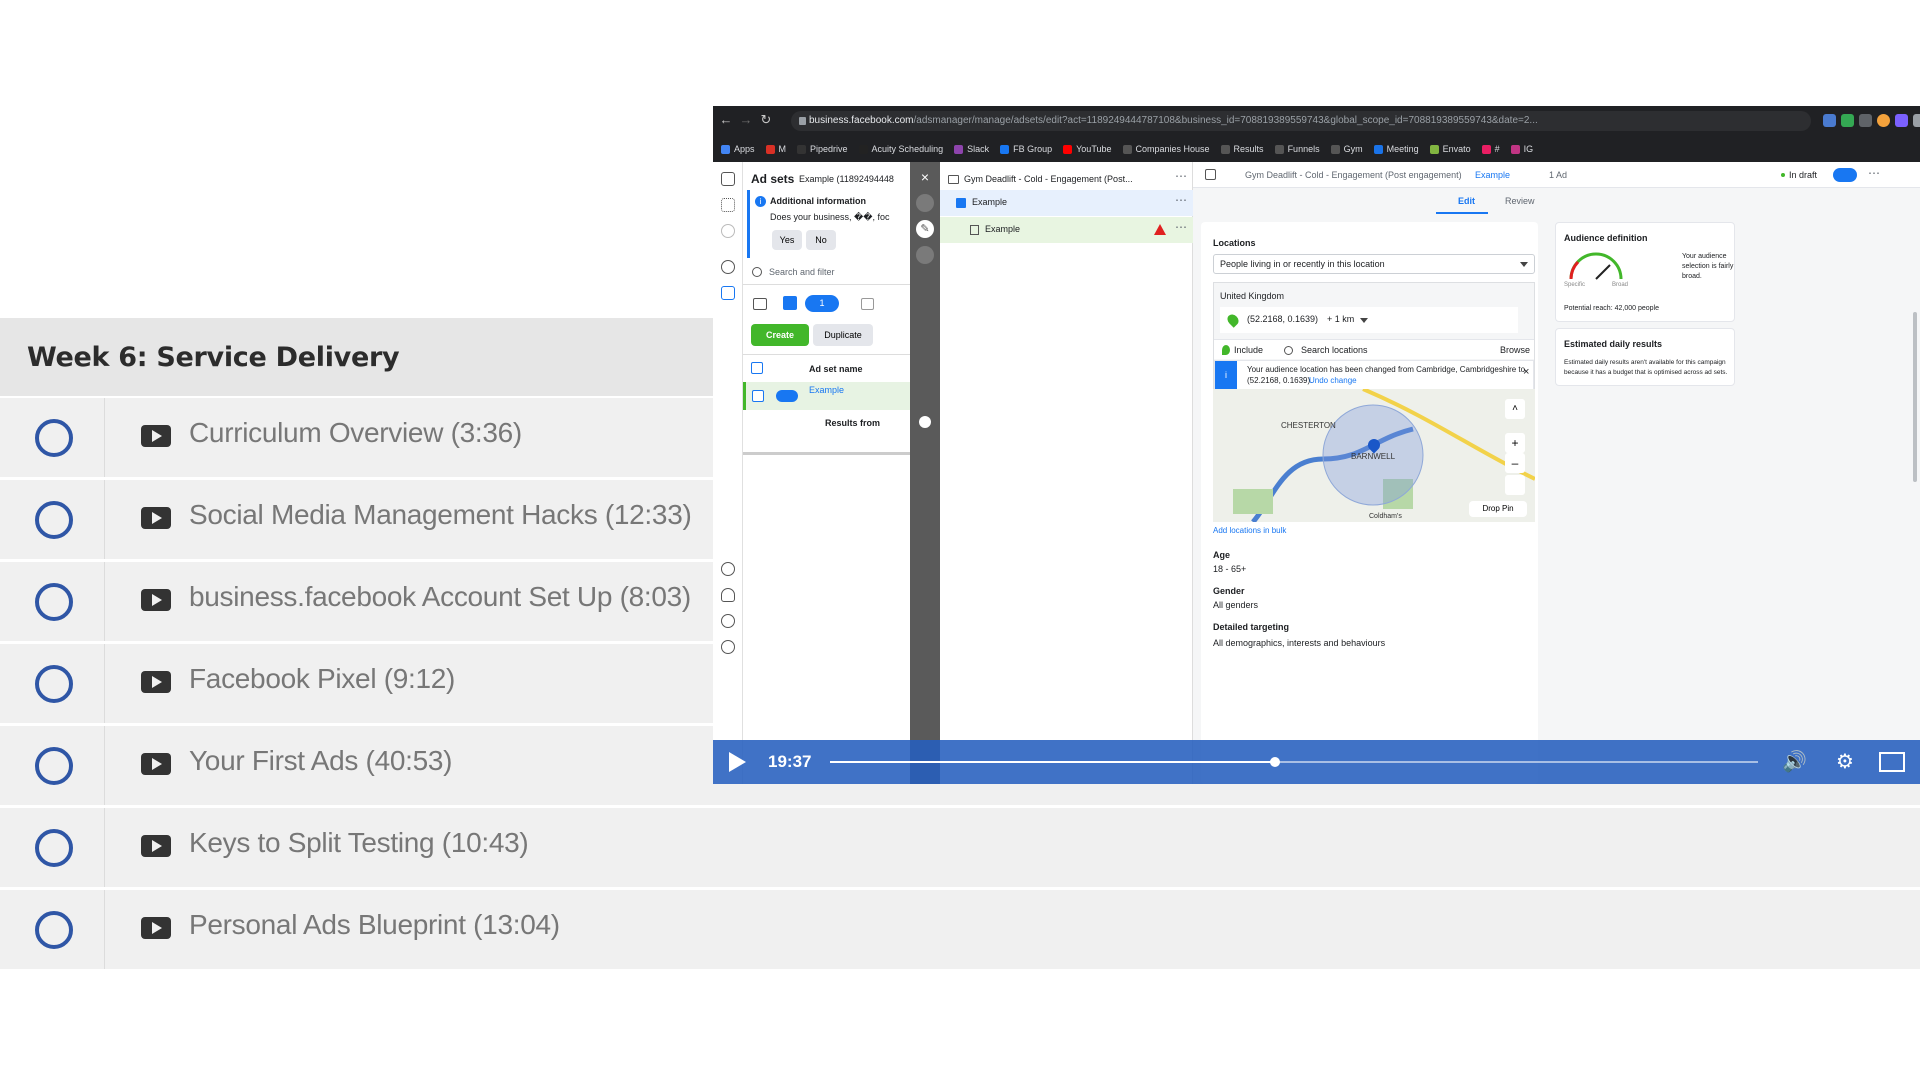  I want to click on bookmark-acuity: Acuity Scheduling, so click(900, 149).